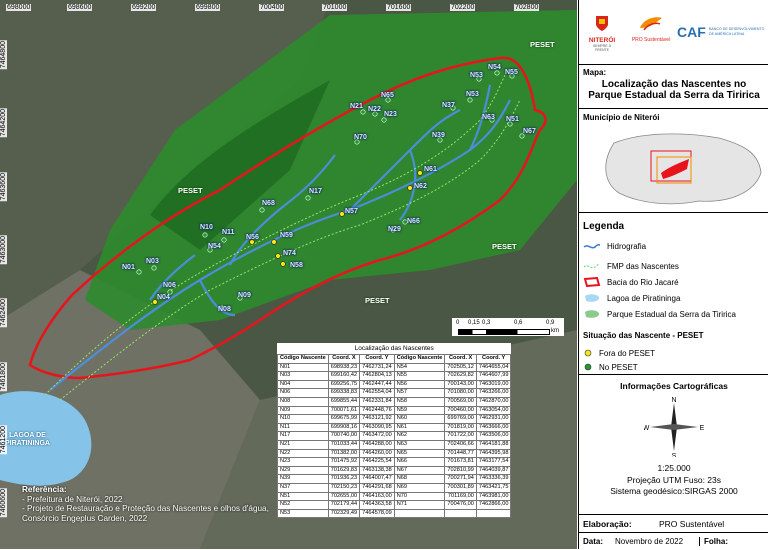 This screenshot has height=550, width=768. What do you see at coordinates (154, 268) in the screenshot?
I see `marker-n03` at bounding box center [154, 268].